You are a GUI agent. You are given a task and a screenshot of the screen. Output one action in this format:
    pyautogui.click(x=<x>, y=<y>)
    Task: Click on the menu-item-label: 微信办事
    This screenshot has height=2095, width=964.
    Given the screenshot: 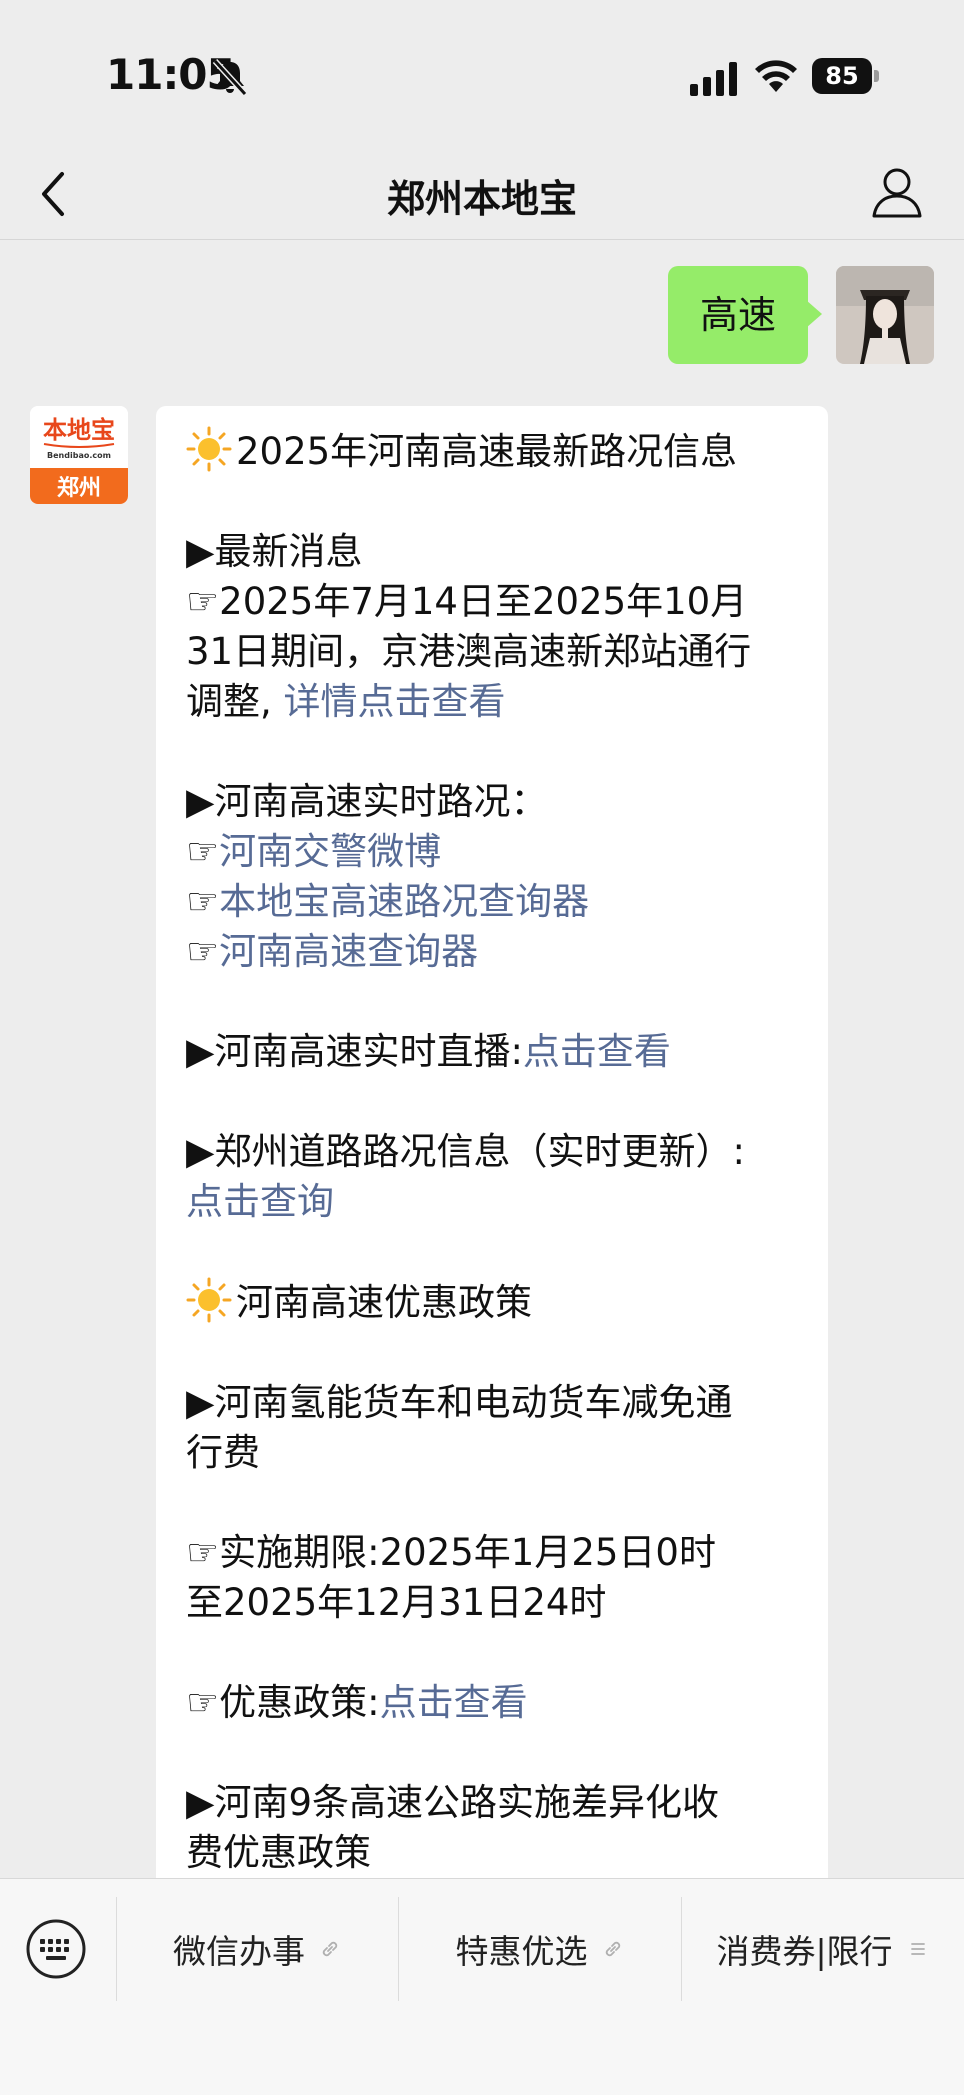 What is the action you would take?
    pyautogui.click(x=239, y=1951)
    